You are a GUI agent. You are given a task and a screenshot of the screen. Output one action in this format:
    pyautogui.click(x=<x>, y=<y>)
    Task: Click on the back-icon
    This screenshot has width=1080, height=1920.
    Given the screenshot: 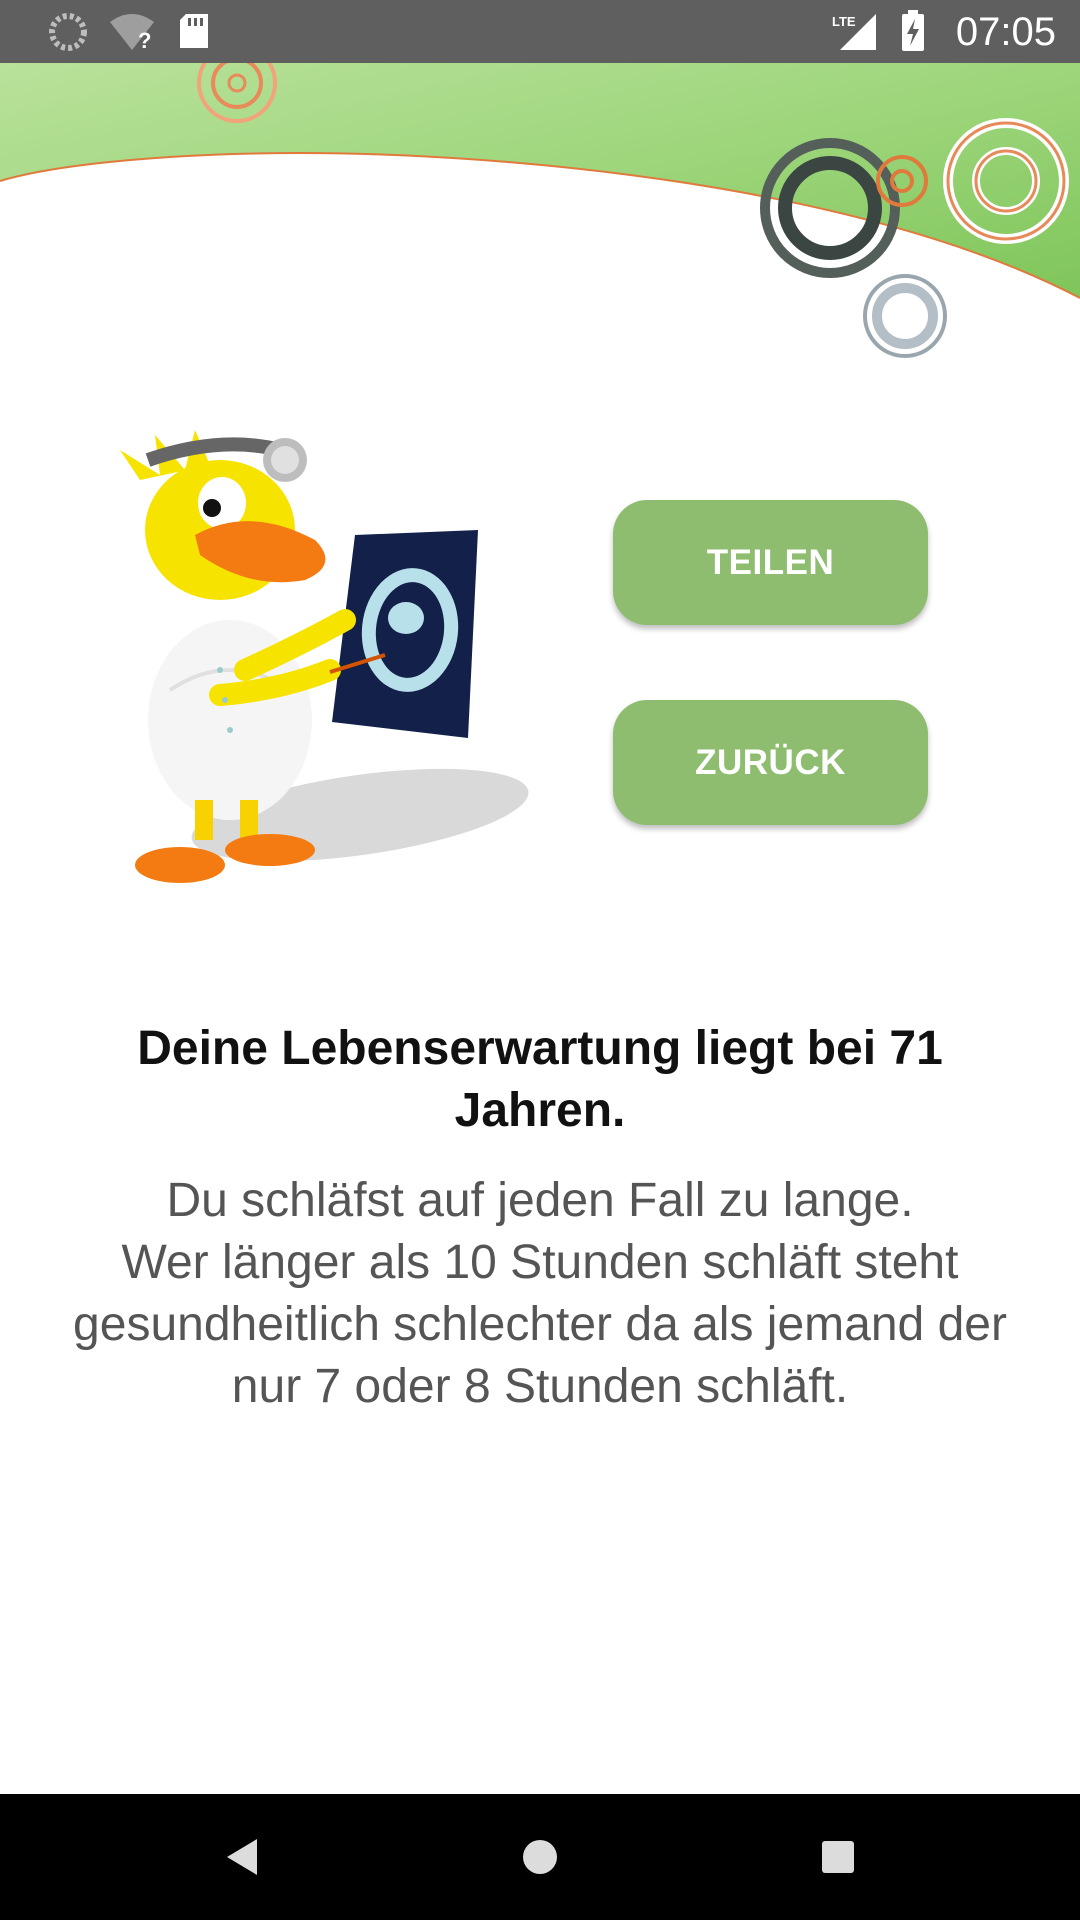 What is the action you would take?
    pyautogui.click(x=243, y=1857)
    